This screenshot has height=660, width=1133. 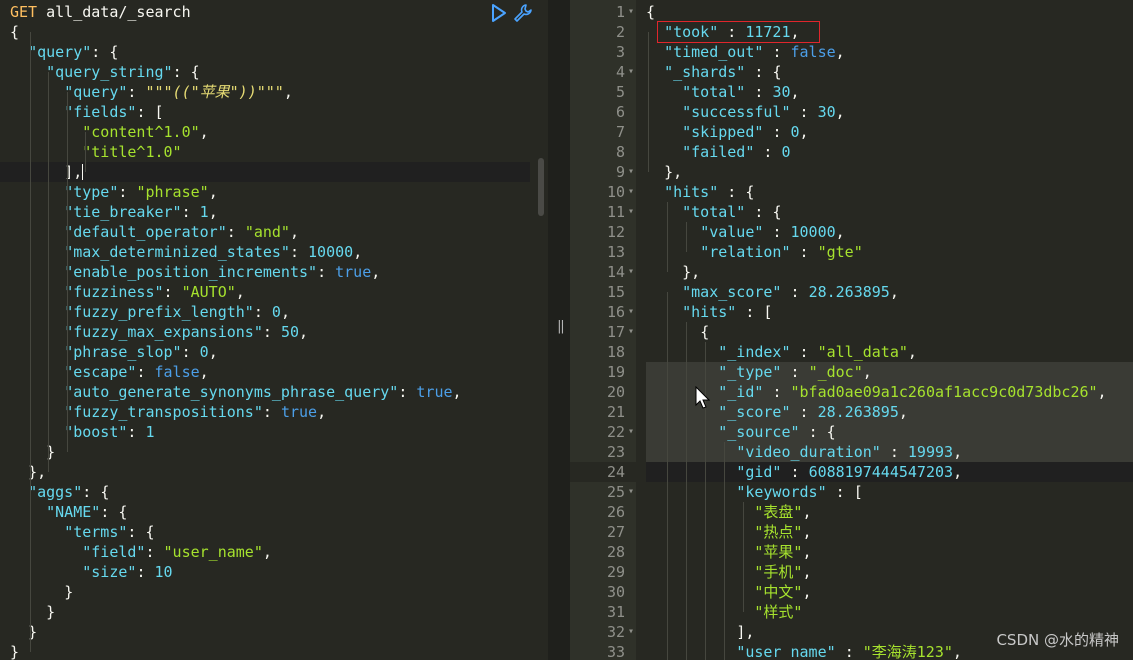 I want to click on request-line-method: GET all_data/_search, so click(x=265, y=12).